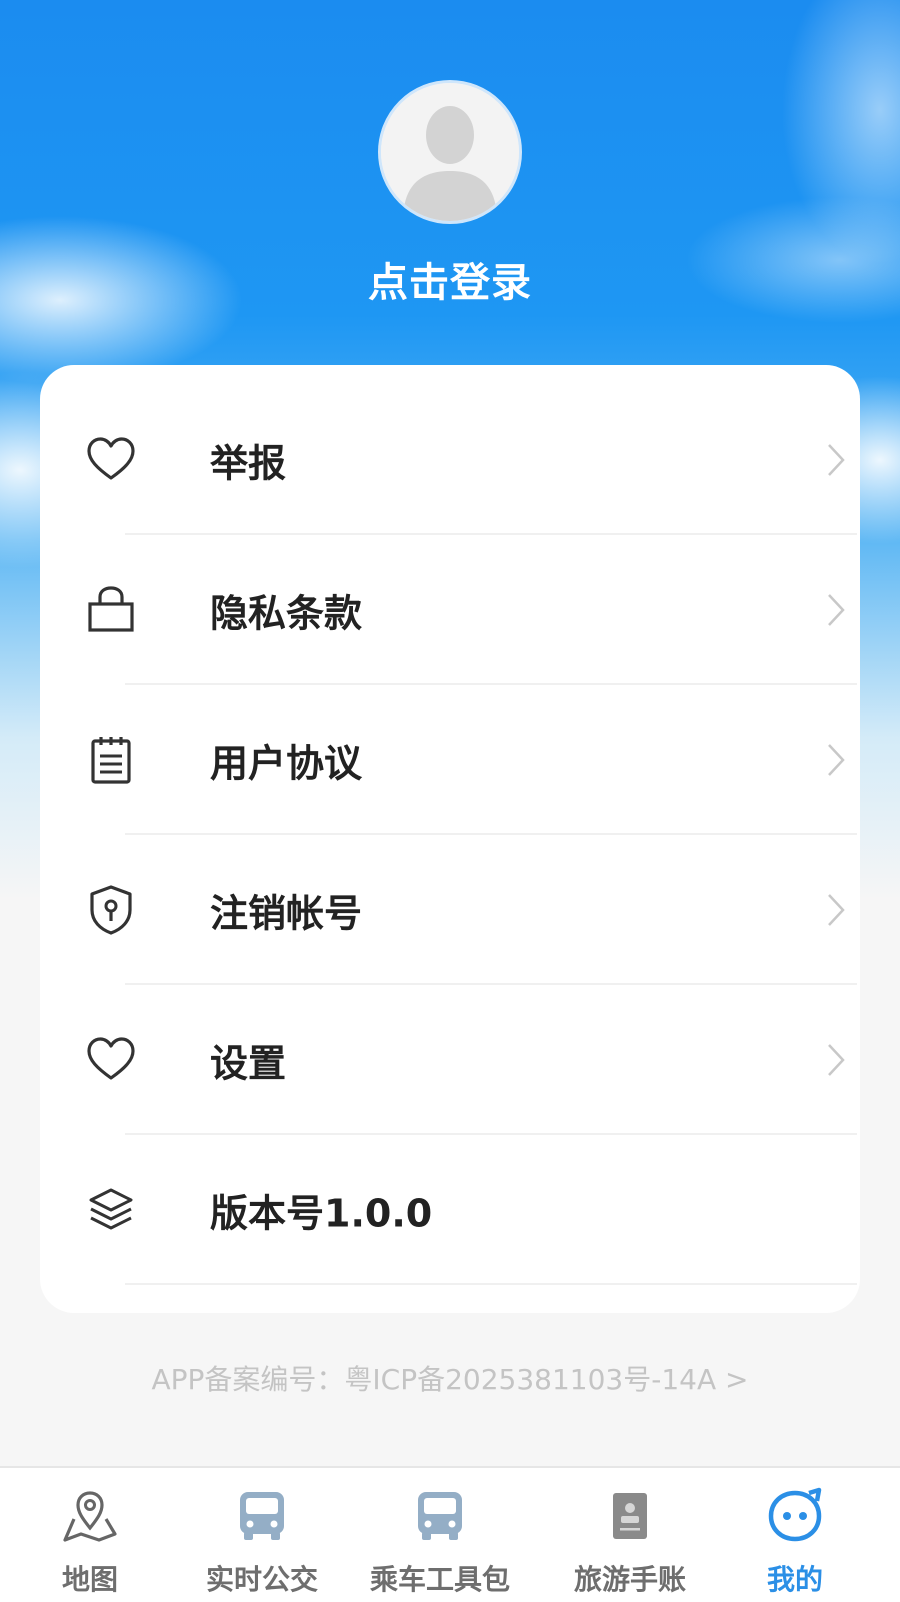 The width and height of the screenshot is (900, 1602). I want to click on menu-item-version: 版本号1.0.0, so click(471, 1210).